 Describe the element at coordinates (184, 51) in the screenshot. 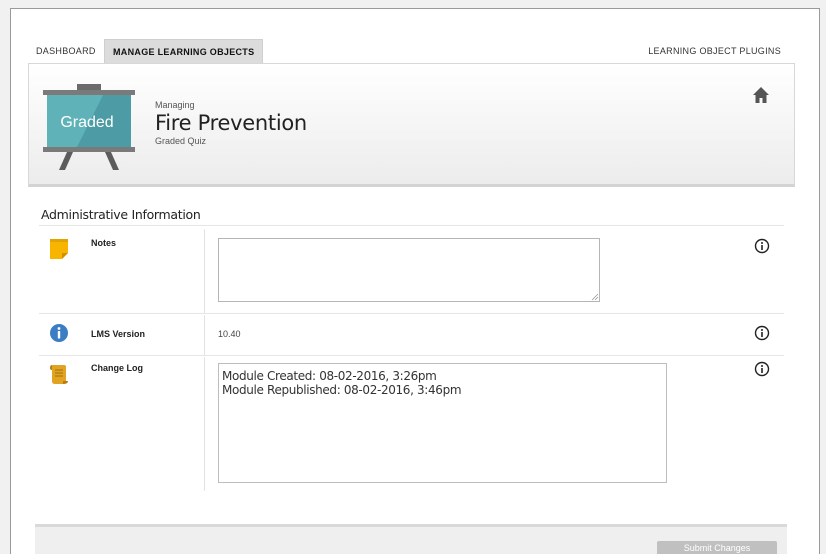

I see `tab-manage-learning-objects: MANAGE LEARNING OBJECTS` at that location.